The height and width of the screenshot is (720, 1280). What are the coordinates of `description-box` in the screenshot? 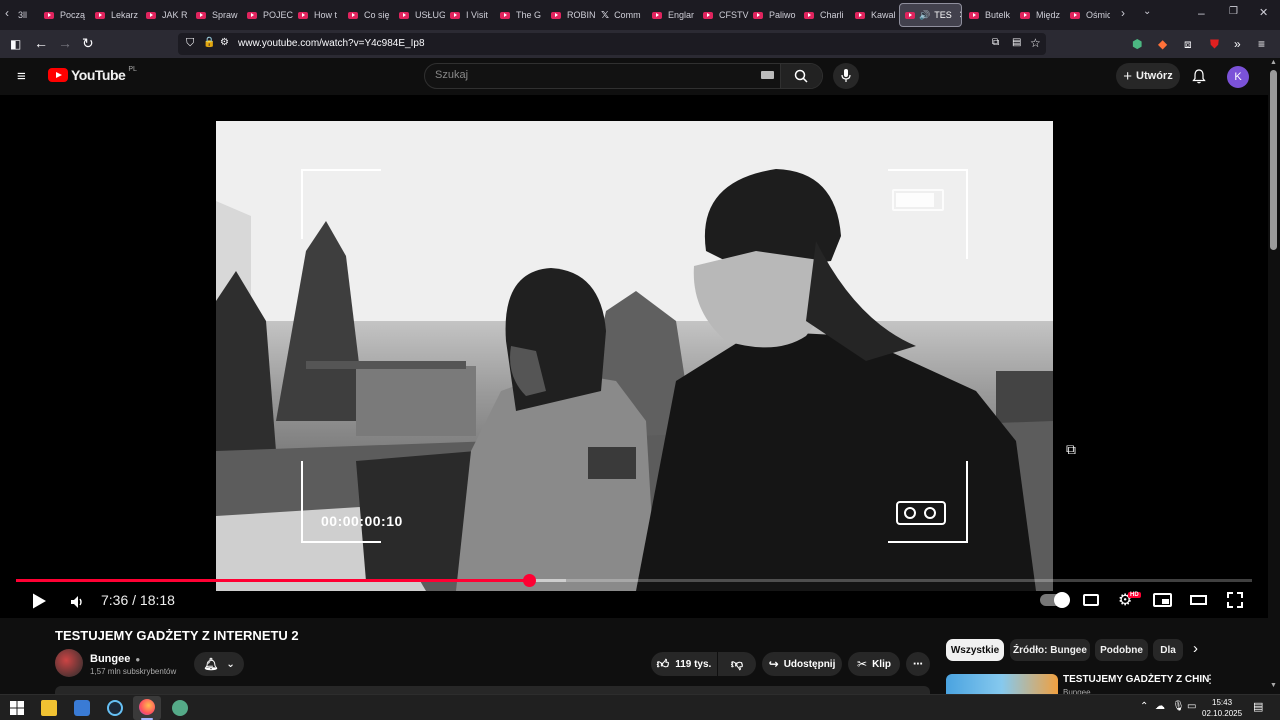 It's located at (492, 690).